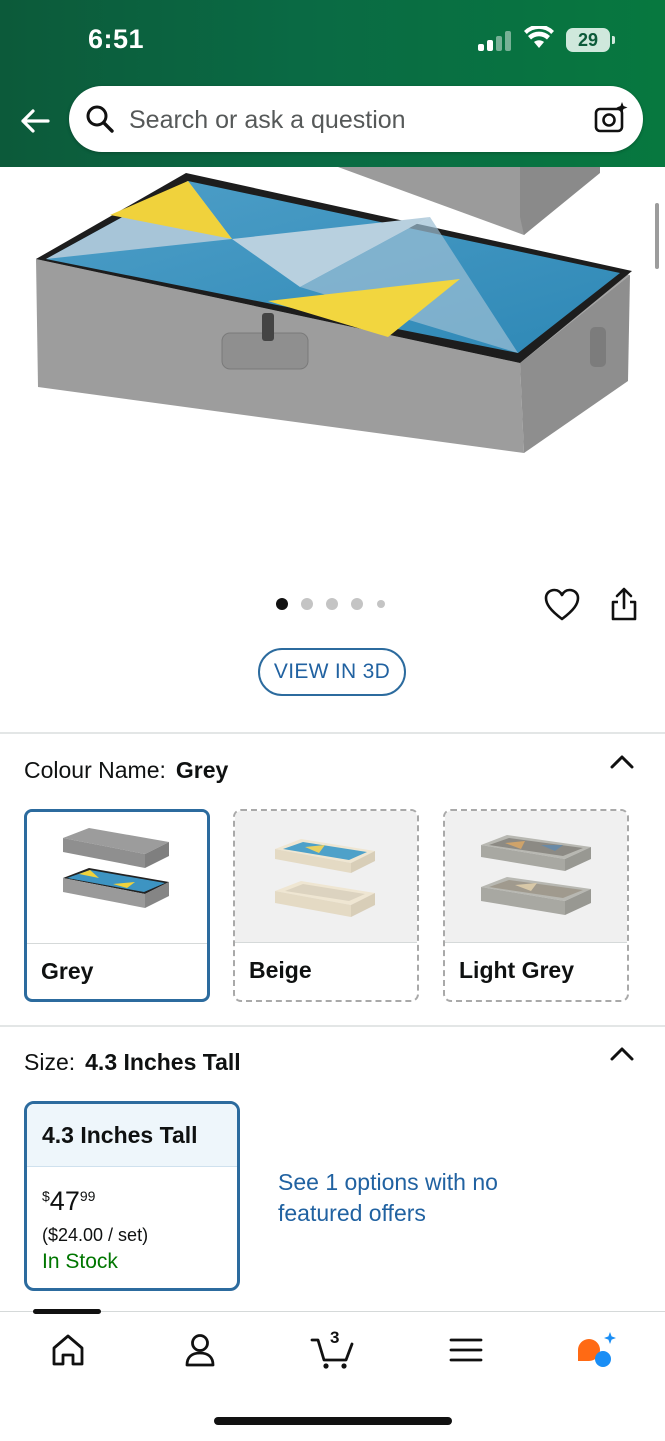 The width and height of the screenshot is (665, 1441). Describe the element at coordinates (117, 877) in the screenshot. I see `grey-swatch-image` at that location.